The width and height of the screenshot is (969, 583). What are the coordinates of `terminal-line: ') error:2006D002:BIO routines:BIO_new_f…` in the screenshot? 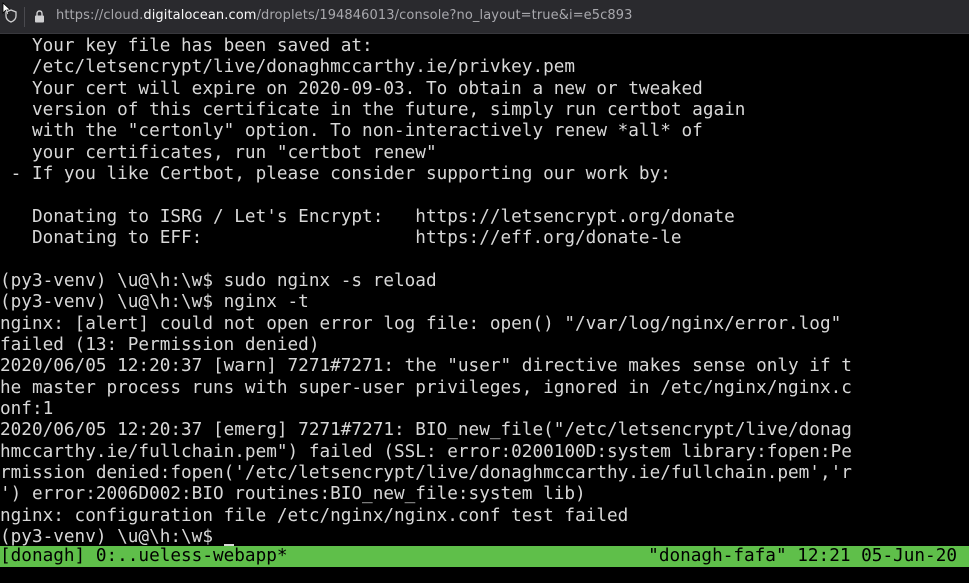 It's located at (293, 494).